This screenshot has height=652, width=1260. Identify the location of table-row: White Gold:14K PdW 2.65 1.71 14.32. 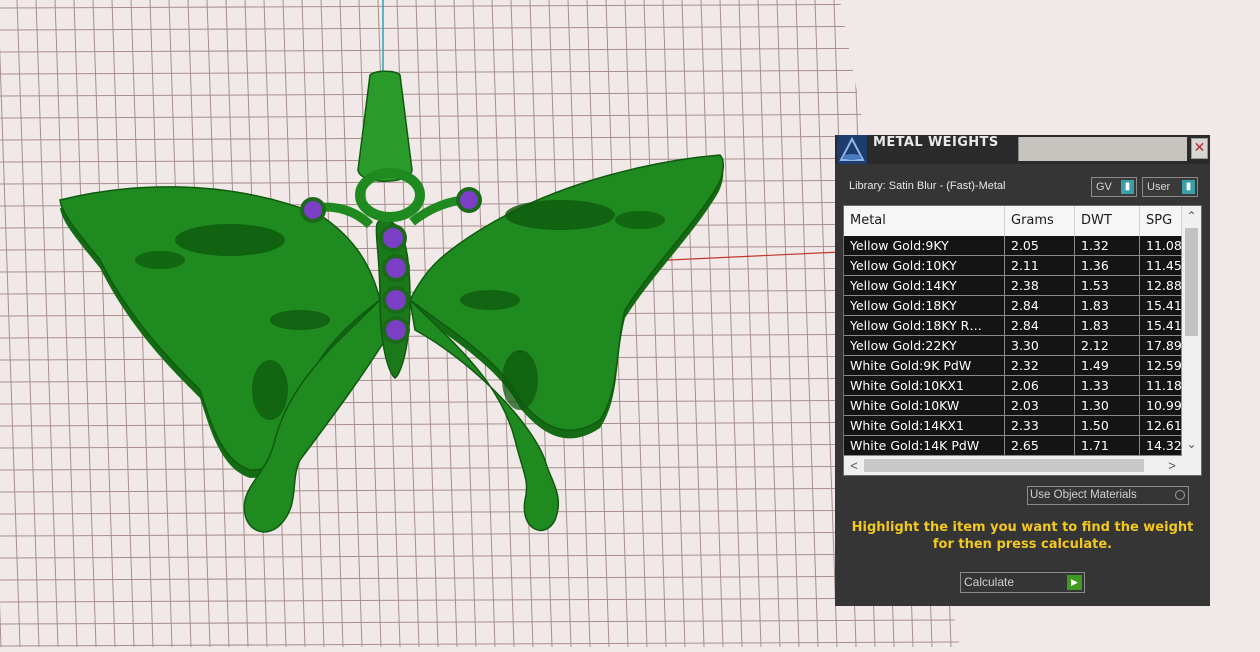
(1013, 446).